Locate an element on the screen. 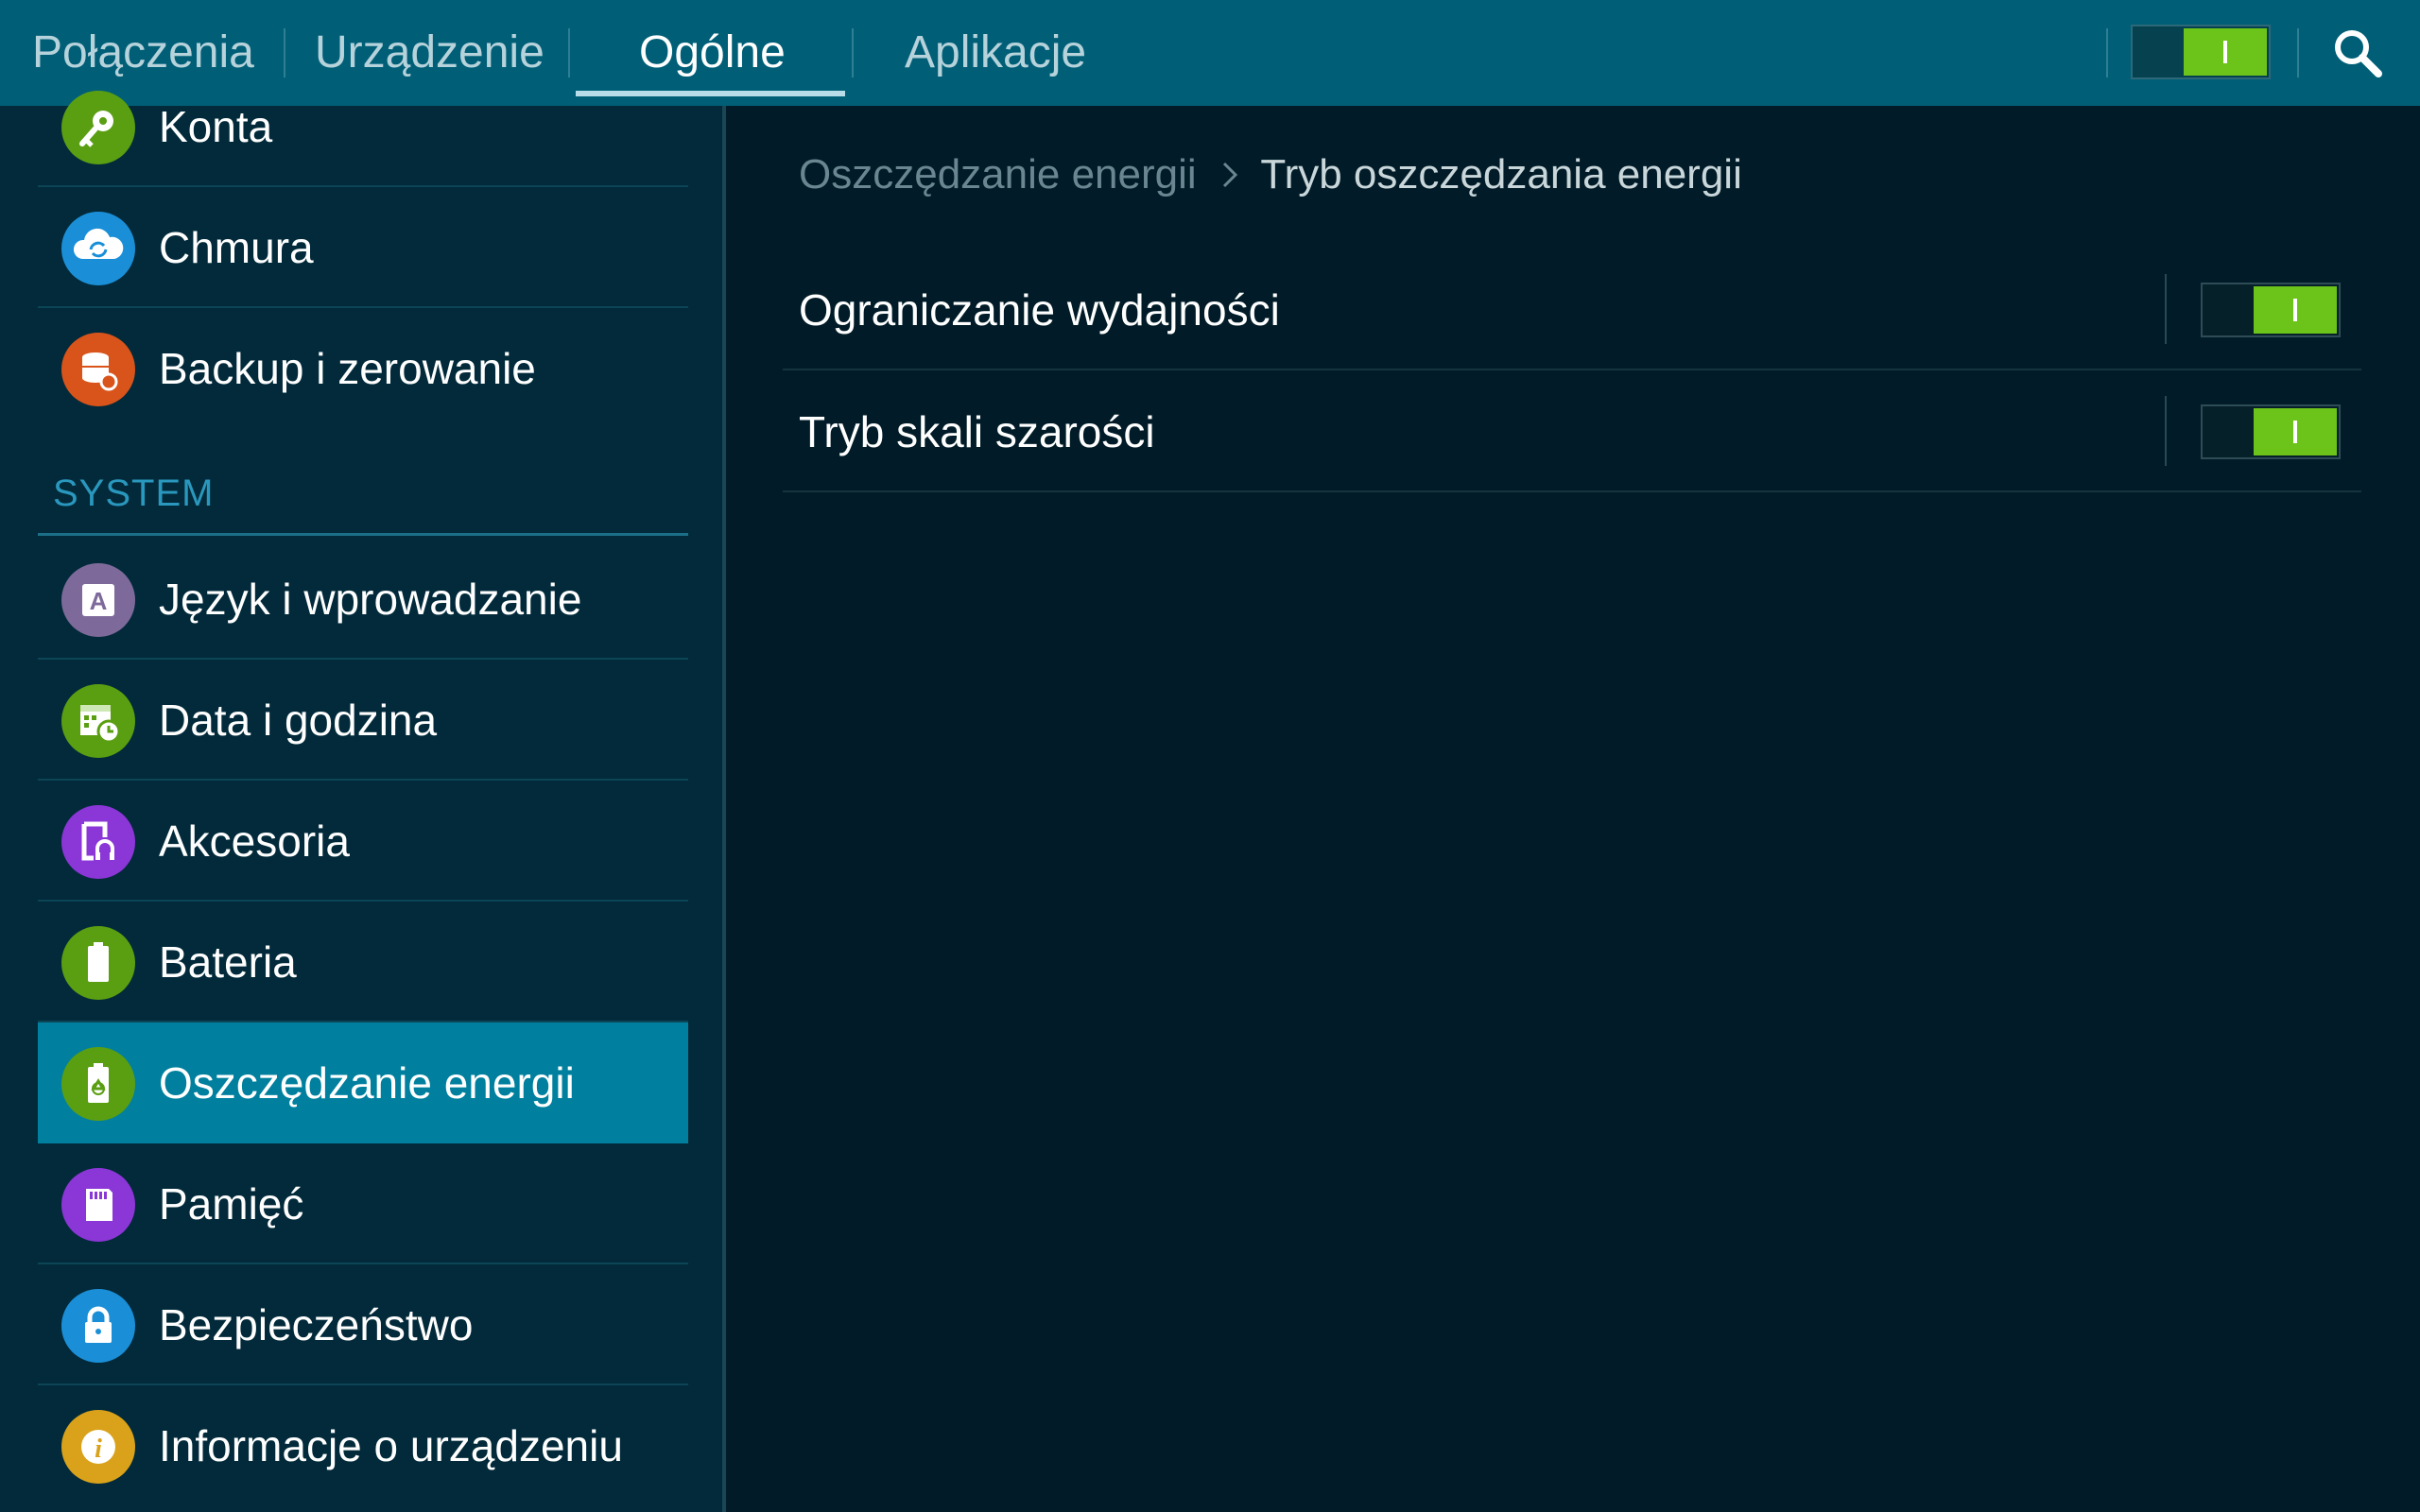 The width and height of the screenshot is (2420, 1512). setting-label: Tryb skali szarości is located at coordinates (977, 431).